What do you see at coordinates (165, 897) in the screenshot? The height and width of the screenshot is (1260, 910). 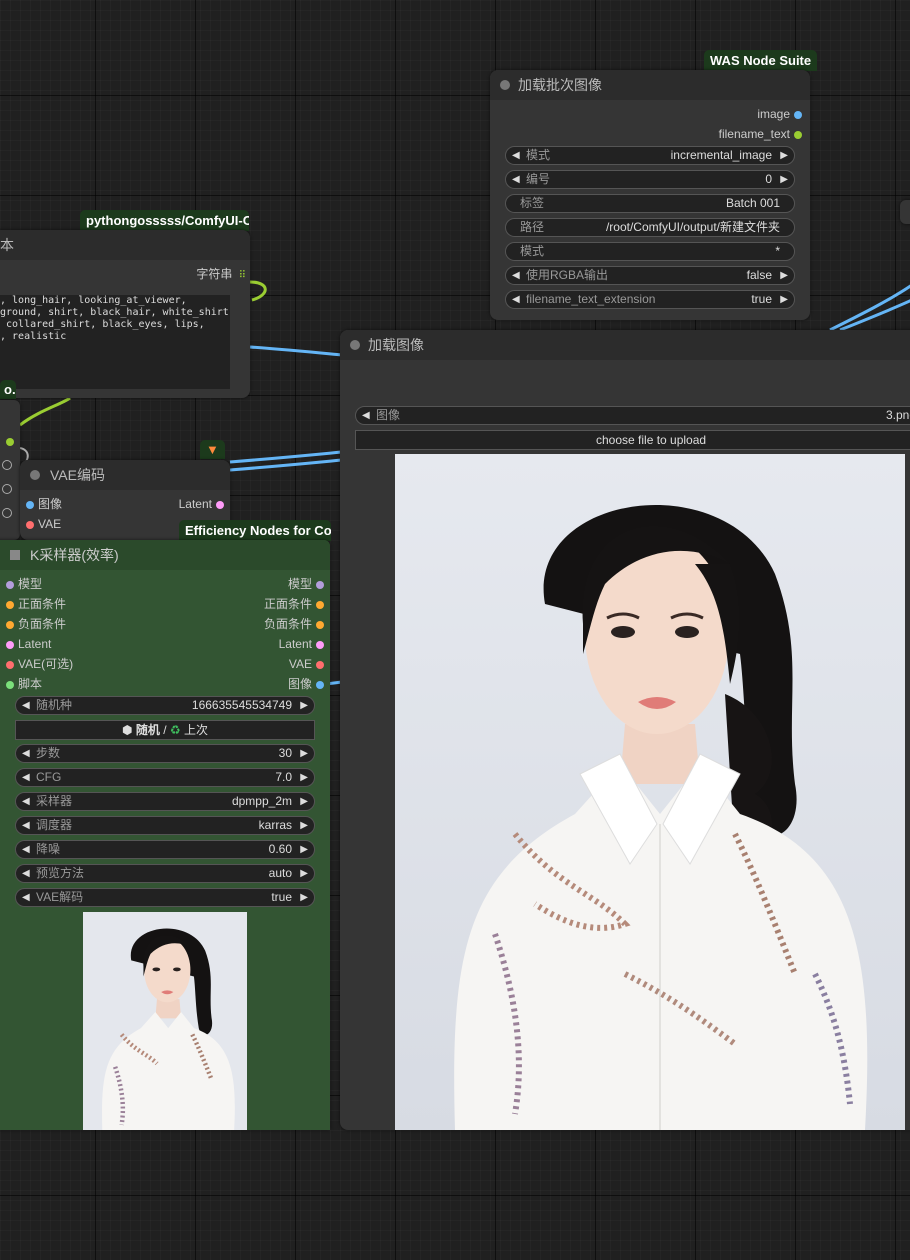 I see `widget-vae-decode: ◀ VAE解码 true ▶` at bounding box center [165, 897].